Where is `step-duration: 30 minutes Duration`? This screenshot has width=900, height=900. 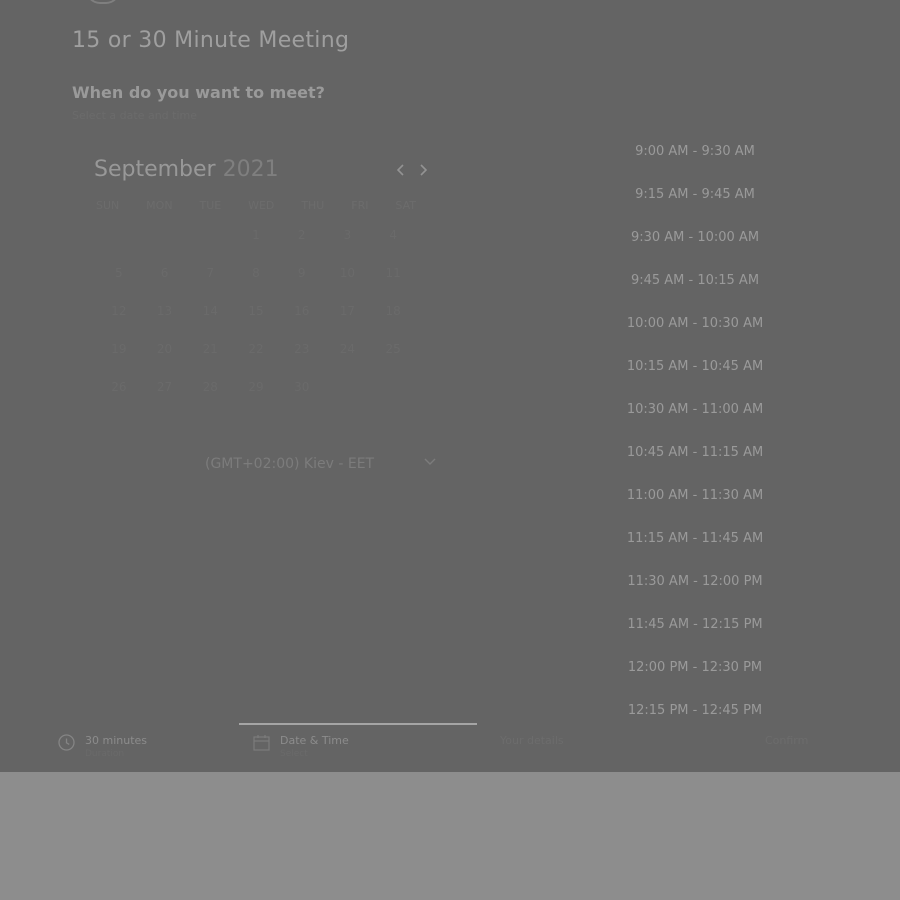 step-duration: 30 minutes Duration is located at coordinates (102, 746).